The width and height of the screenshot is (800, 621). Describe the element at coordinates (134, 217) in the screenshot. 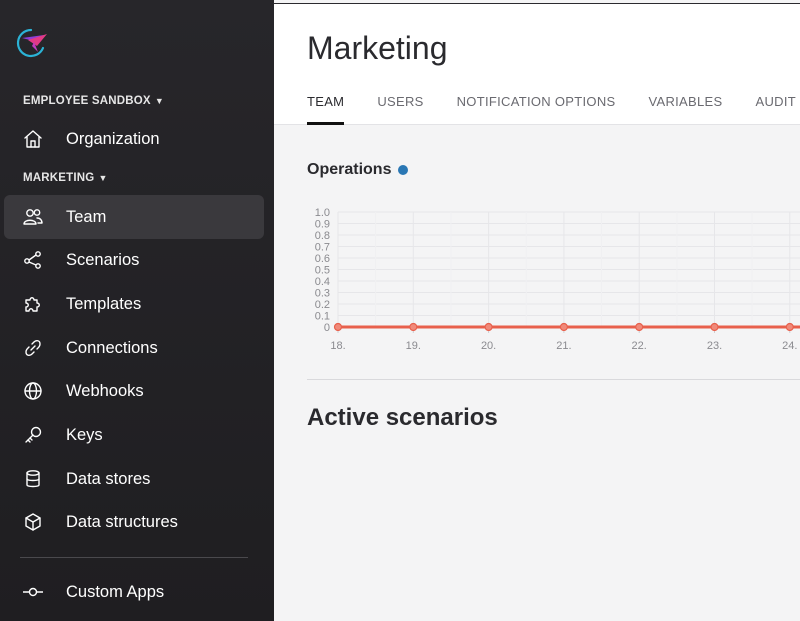

I see `sidebar-item-team: Team` at that location.